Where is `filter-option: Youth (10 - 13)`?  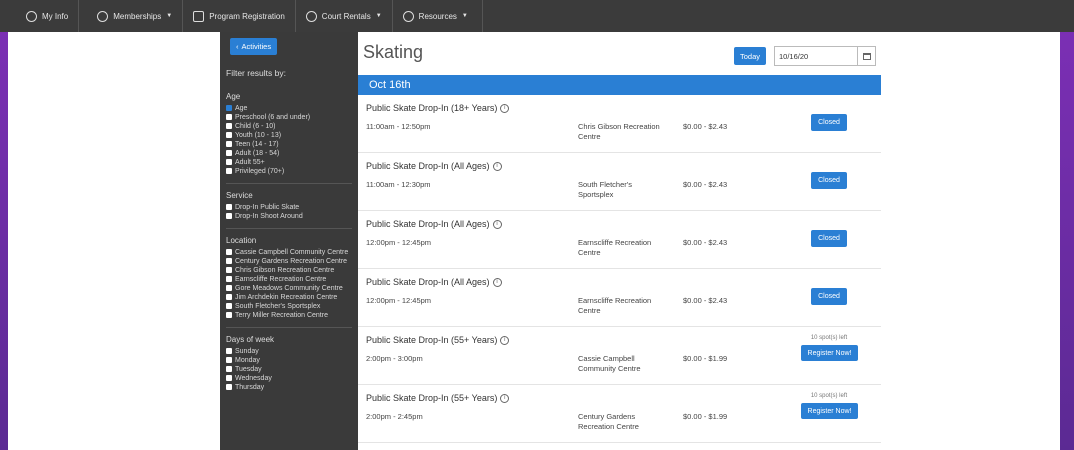 filter-option: Youth (10 - 13) is located at coordinates (289, 135).